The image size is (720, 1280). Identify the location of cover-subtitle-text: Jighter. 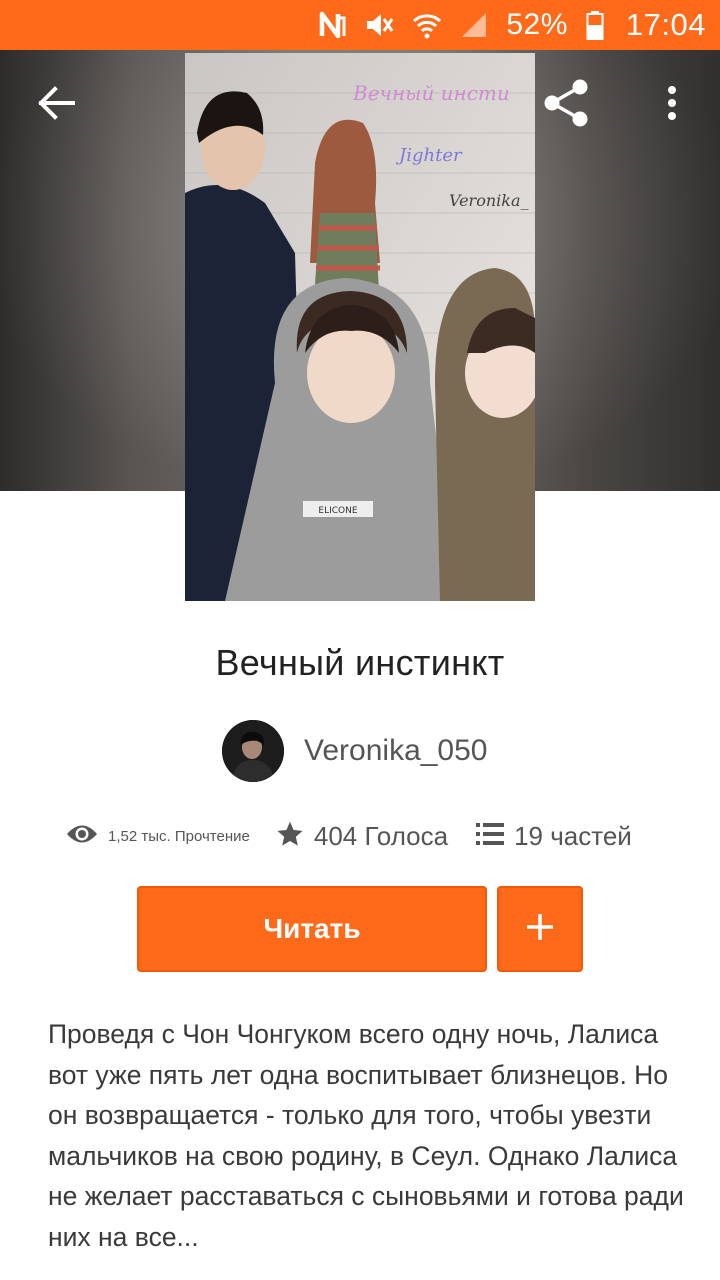
(430, 155).